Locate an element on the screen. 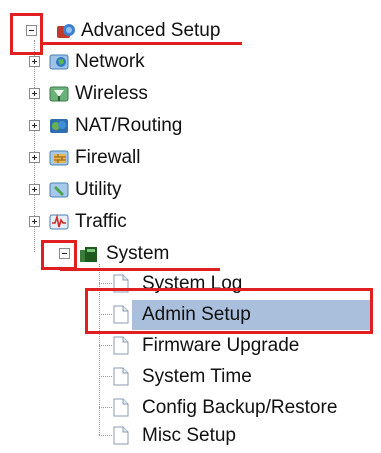 The height and width of the screenshot is (453, 381). tree-leaf-system-time: System Time is located at coordinates (150, 377).